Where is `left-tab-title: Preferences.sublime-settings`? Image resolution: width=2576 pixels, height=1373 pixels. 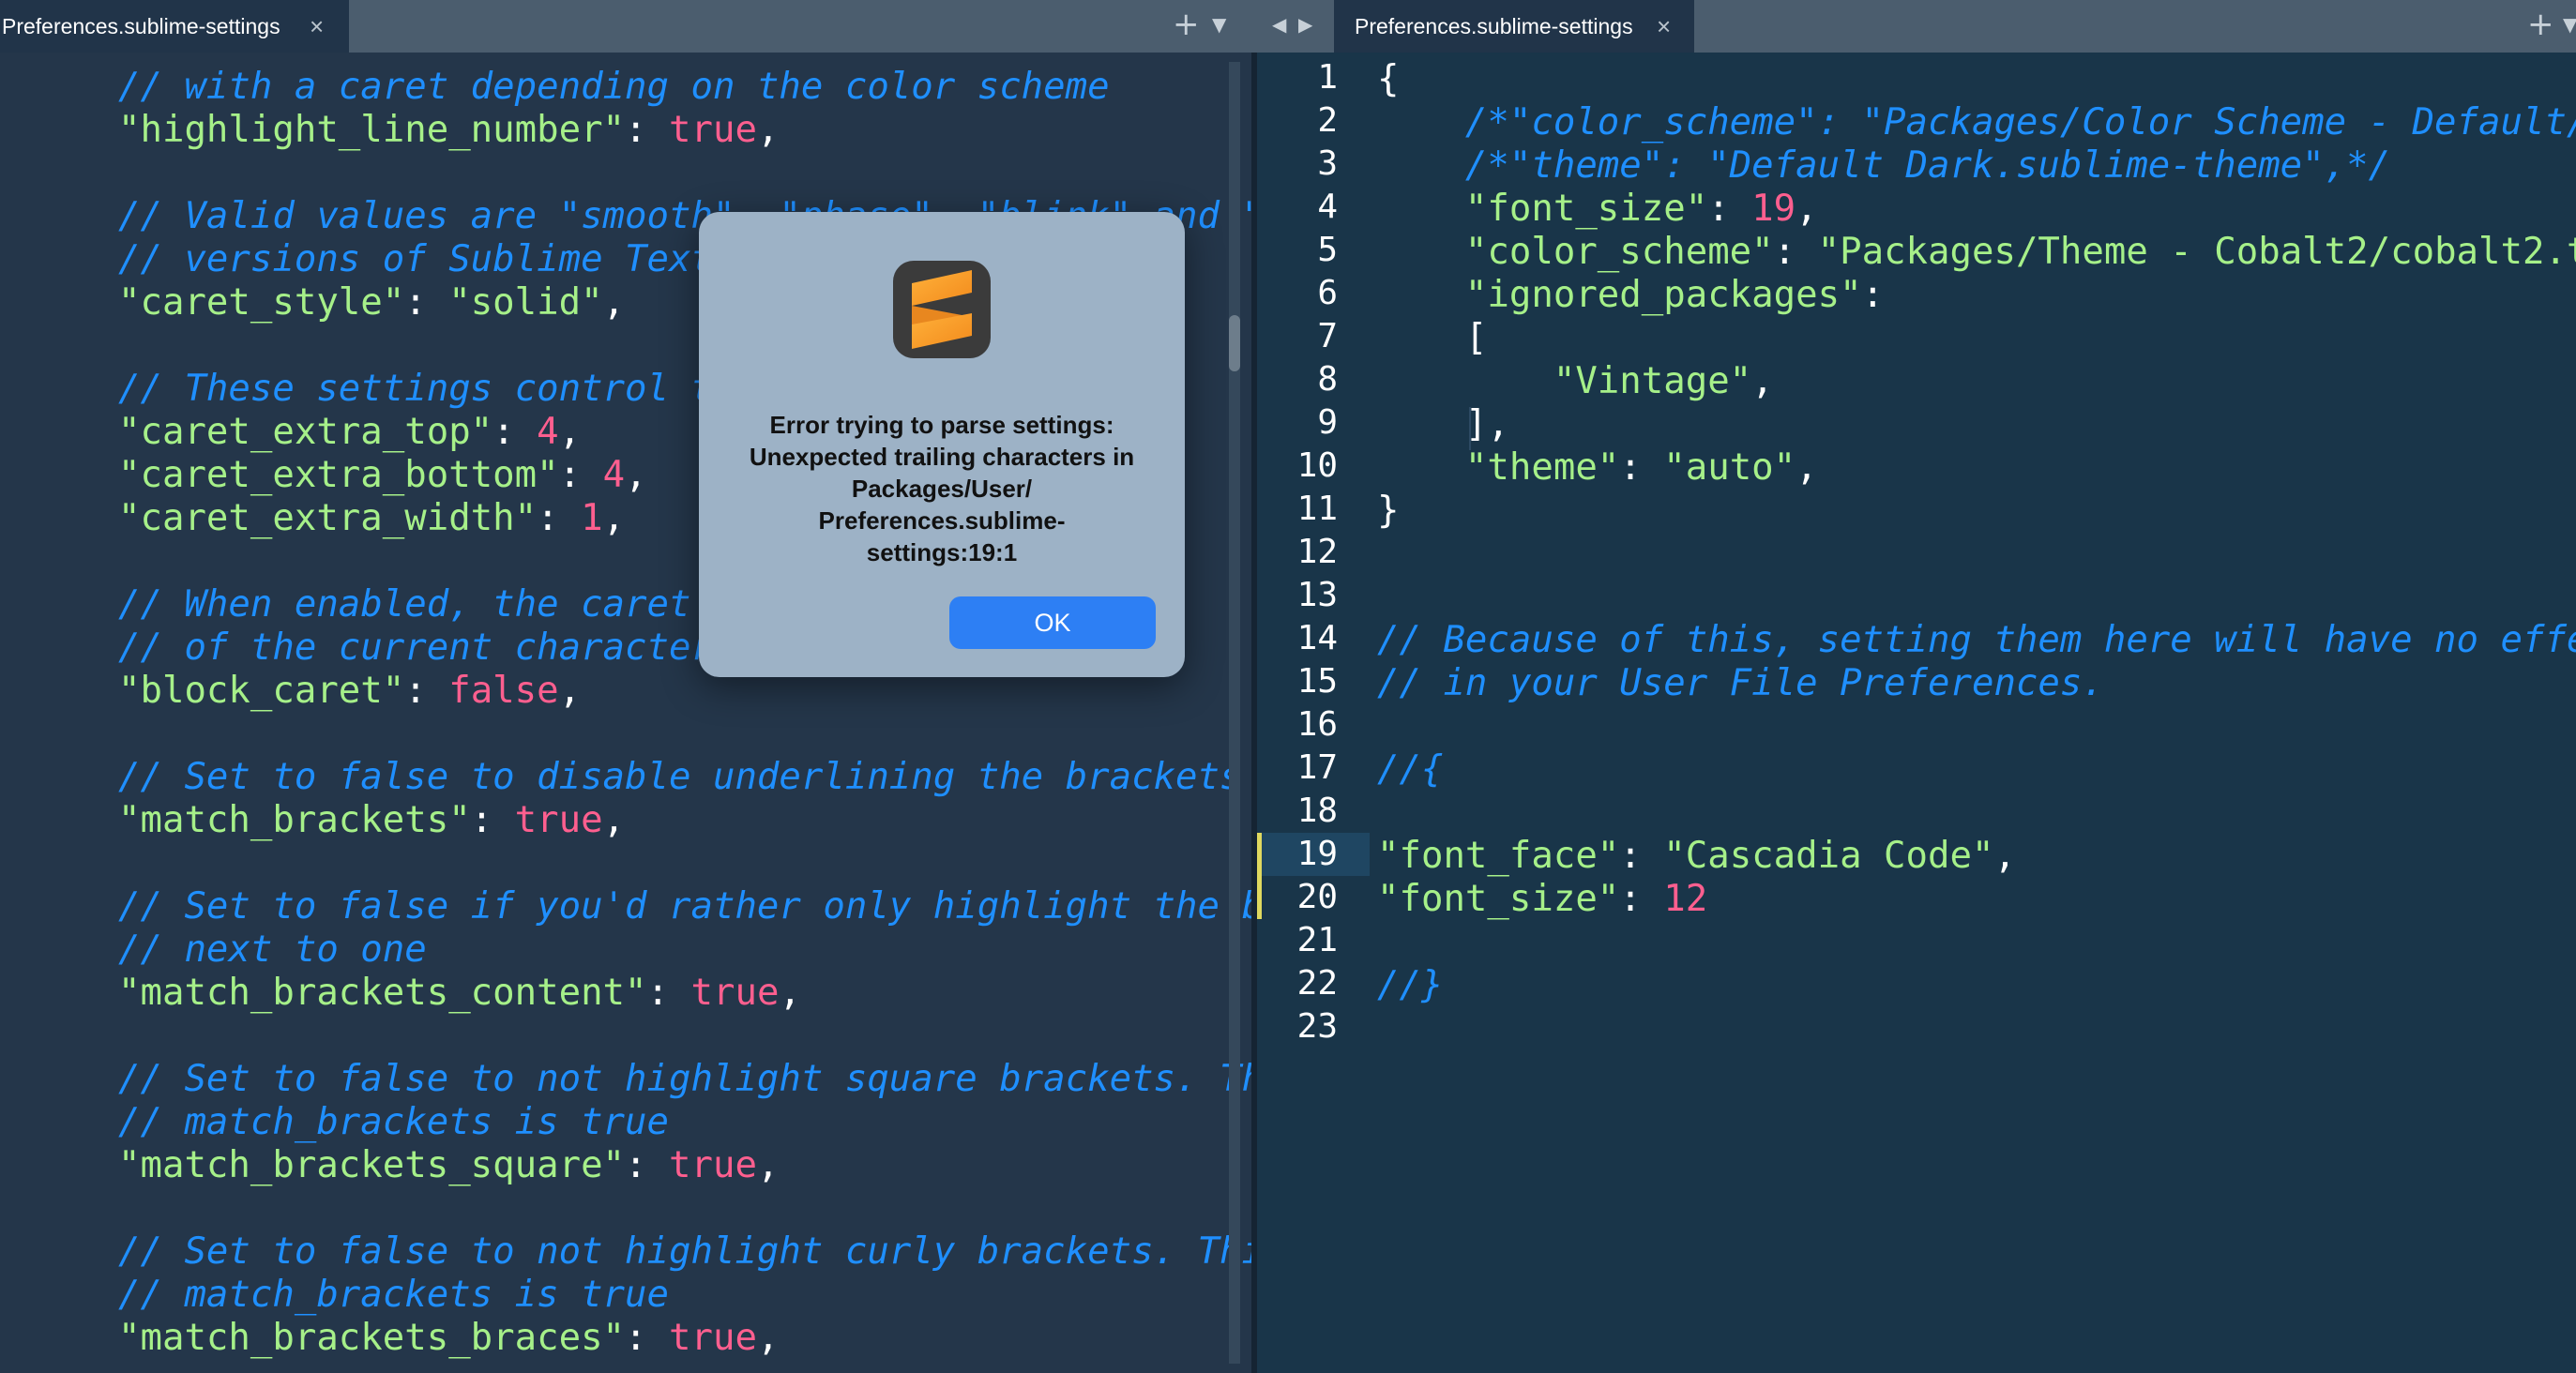
left-tab-title: Preferences.sublime-settings is located at coordinates (141, 25).